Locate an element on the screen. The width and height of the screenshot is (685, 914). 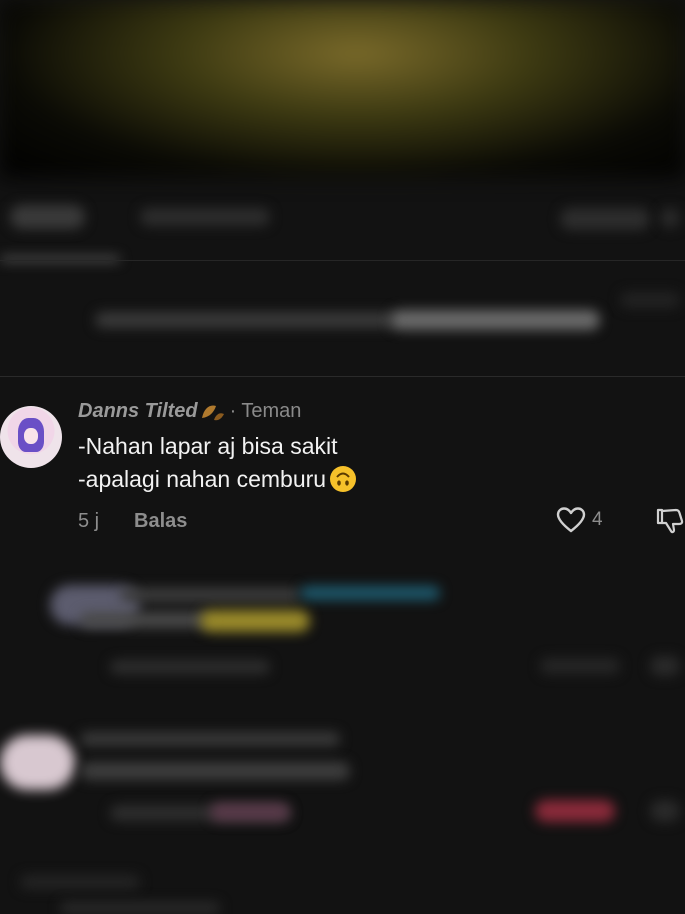
avatar is located at coordinates (31, 437).